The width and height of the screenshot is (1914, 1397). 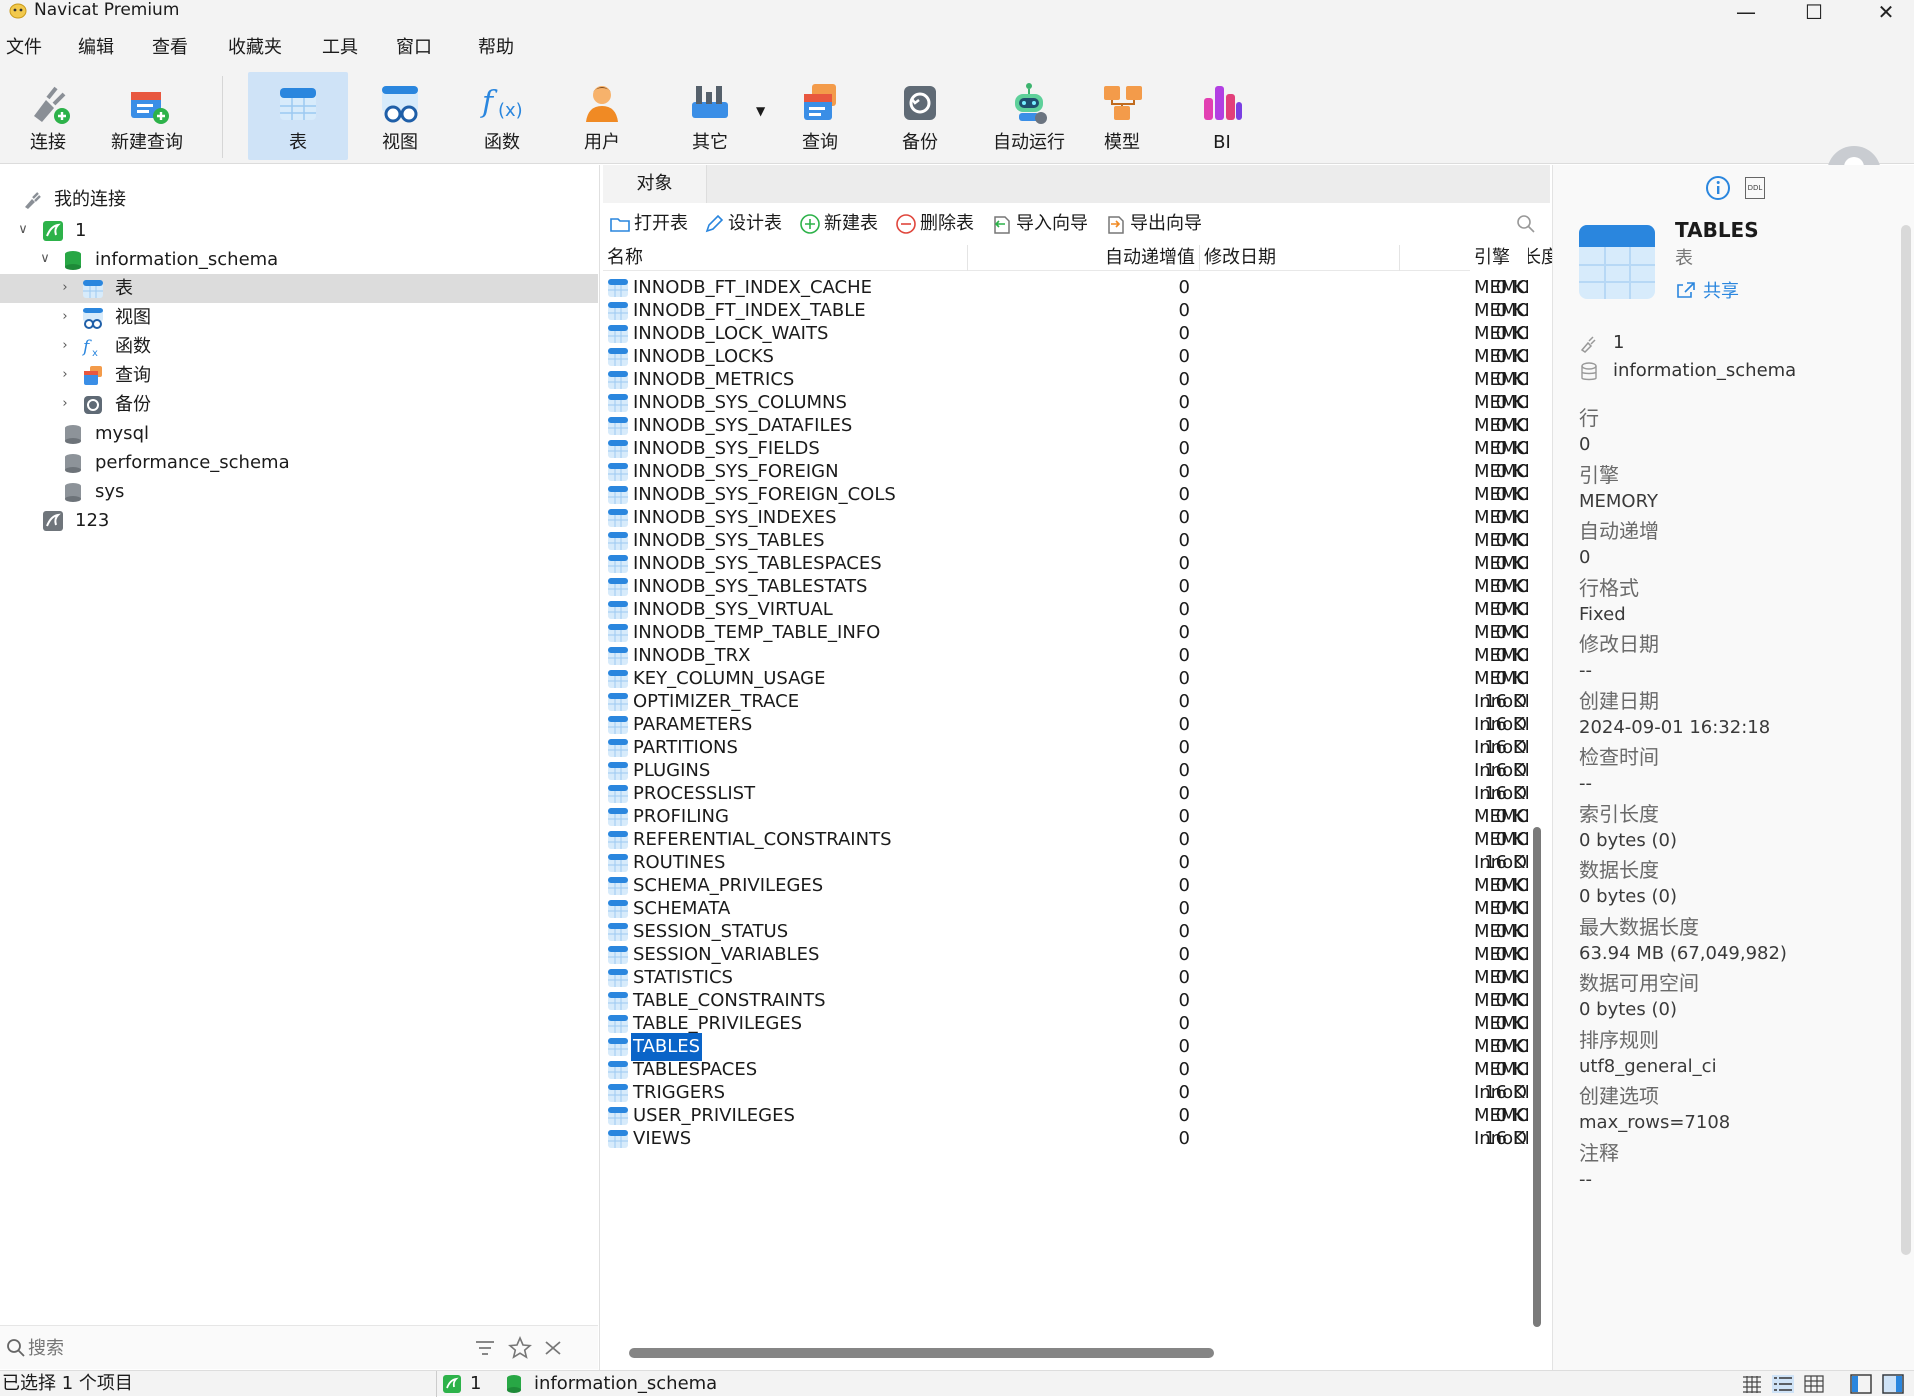 I want to click on cell-name: VIEWS, so click(x=783, y=1139).